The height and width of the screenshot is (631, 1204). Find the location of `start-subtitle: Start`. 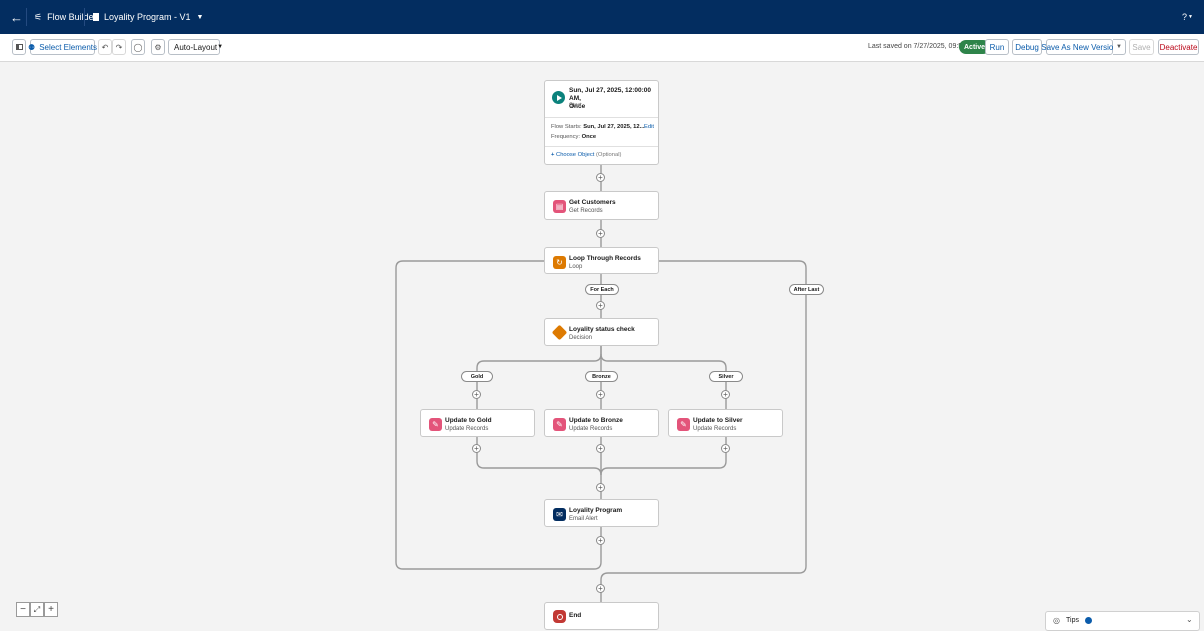

start-subtitle: Start is located at coordinates (575, 106).